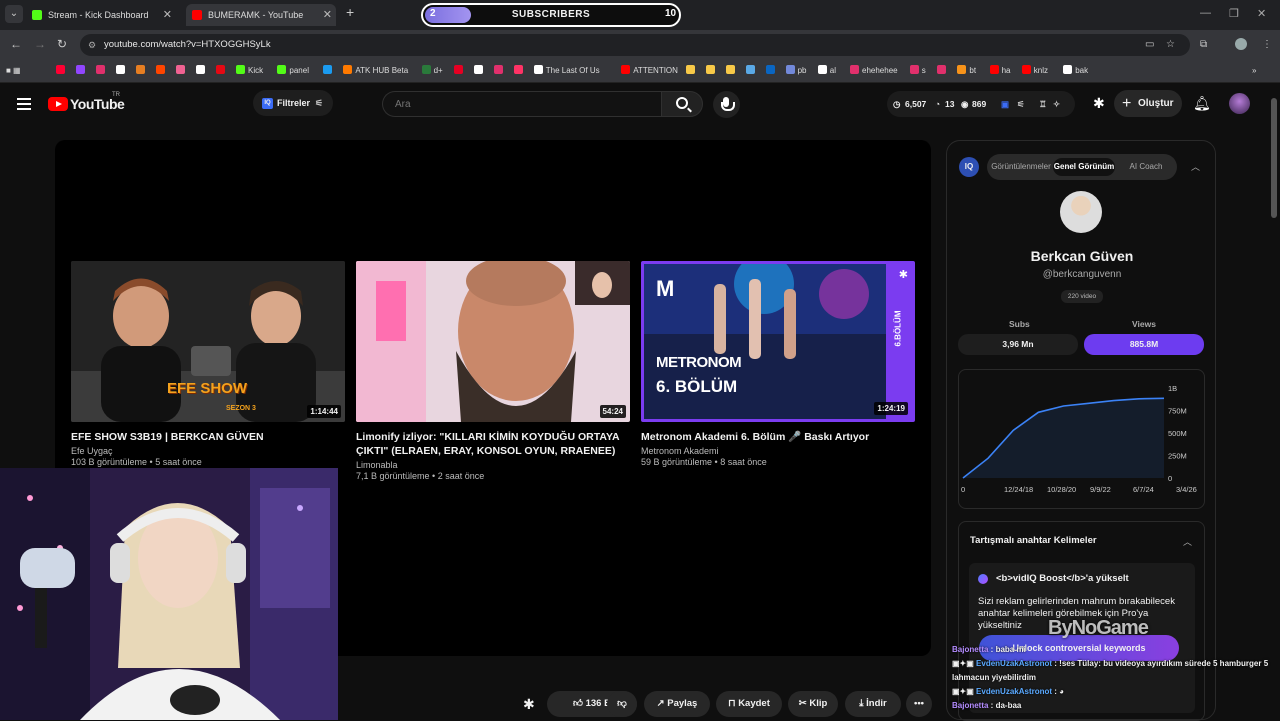  Describe the element at coordinates (1149, 44) in the screenshot. I see `cast-icon: ▭` at that location.